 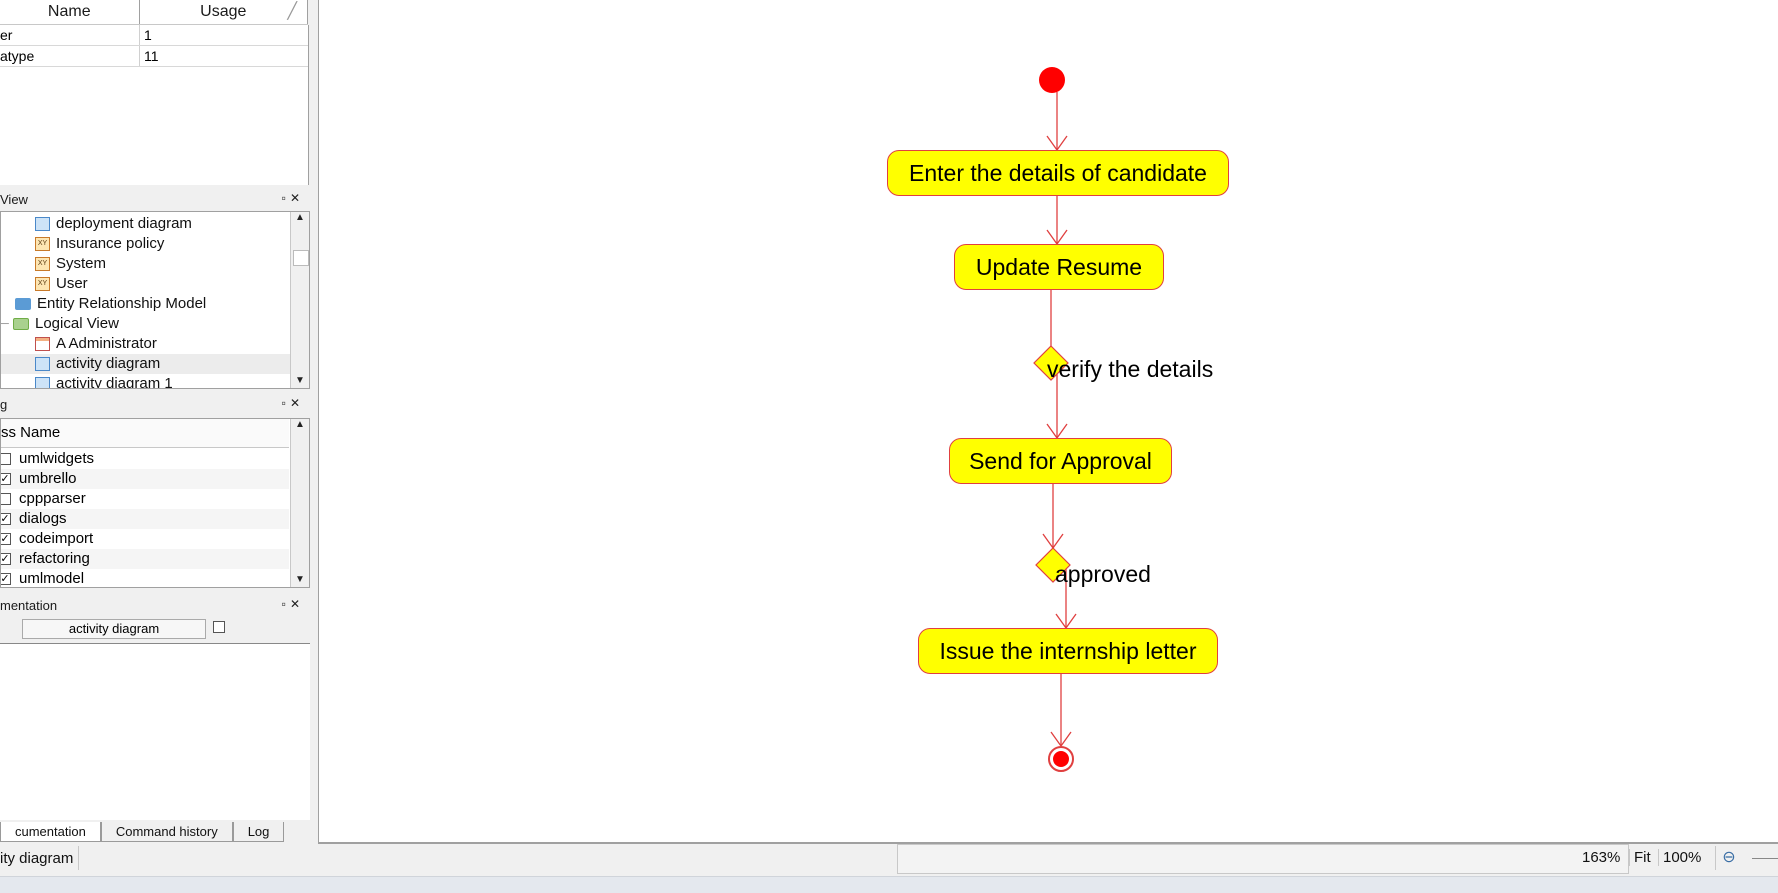 I want to click on zoom-level-readout: 163%, so click(x=1601, y=857).